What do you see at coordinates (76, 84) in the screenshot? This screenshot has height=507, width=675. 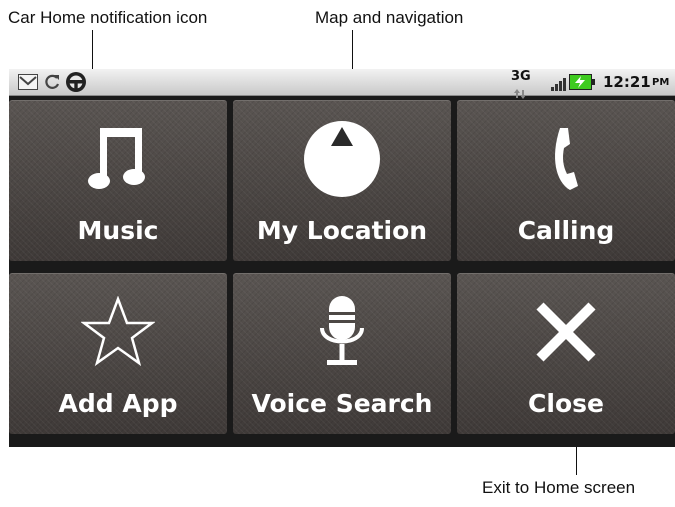 I see `car-home-icon` at bounding box center [76, 84].